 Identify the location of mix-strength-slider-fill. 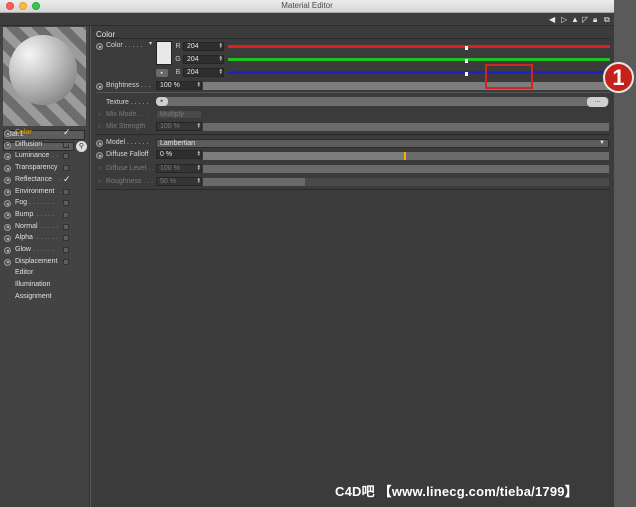
(406, 127).